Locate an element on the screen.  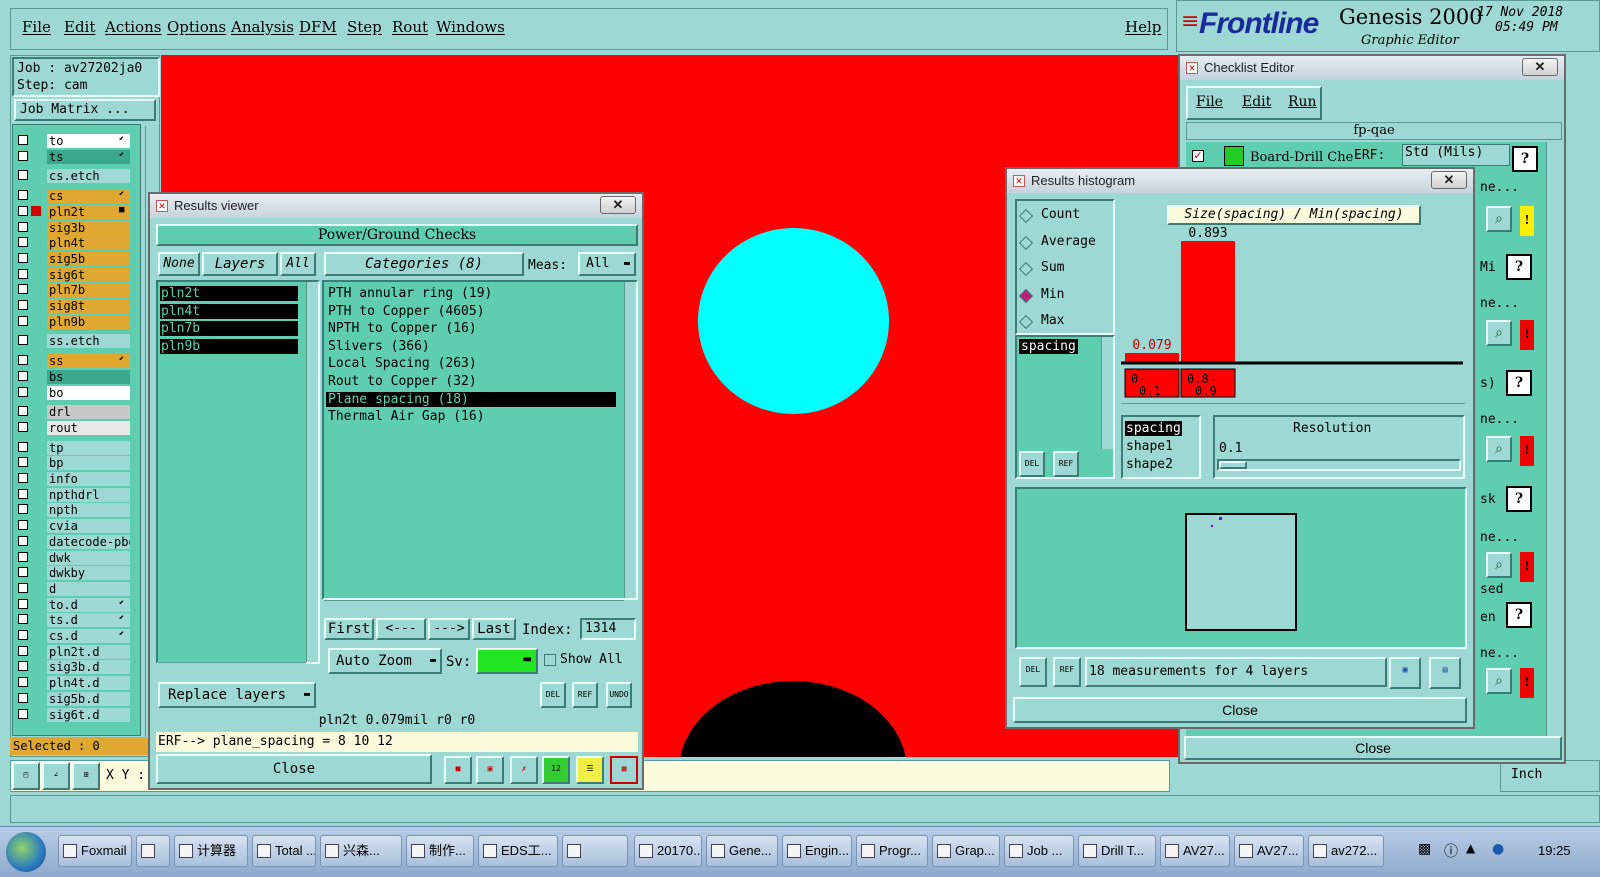
histogram-close-button: Close is located at coordinates (1240, 710).